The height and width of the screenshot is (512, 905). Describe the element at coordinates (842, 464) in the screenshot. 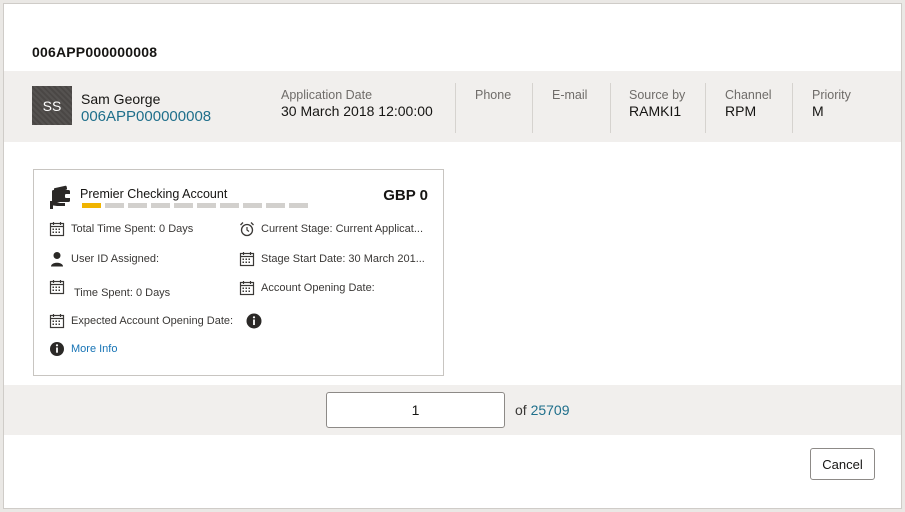

I see `cancel-button: Cancel` at that location.